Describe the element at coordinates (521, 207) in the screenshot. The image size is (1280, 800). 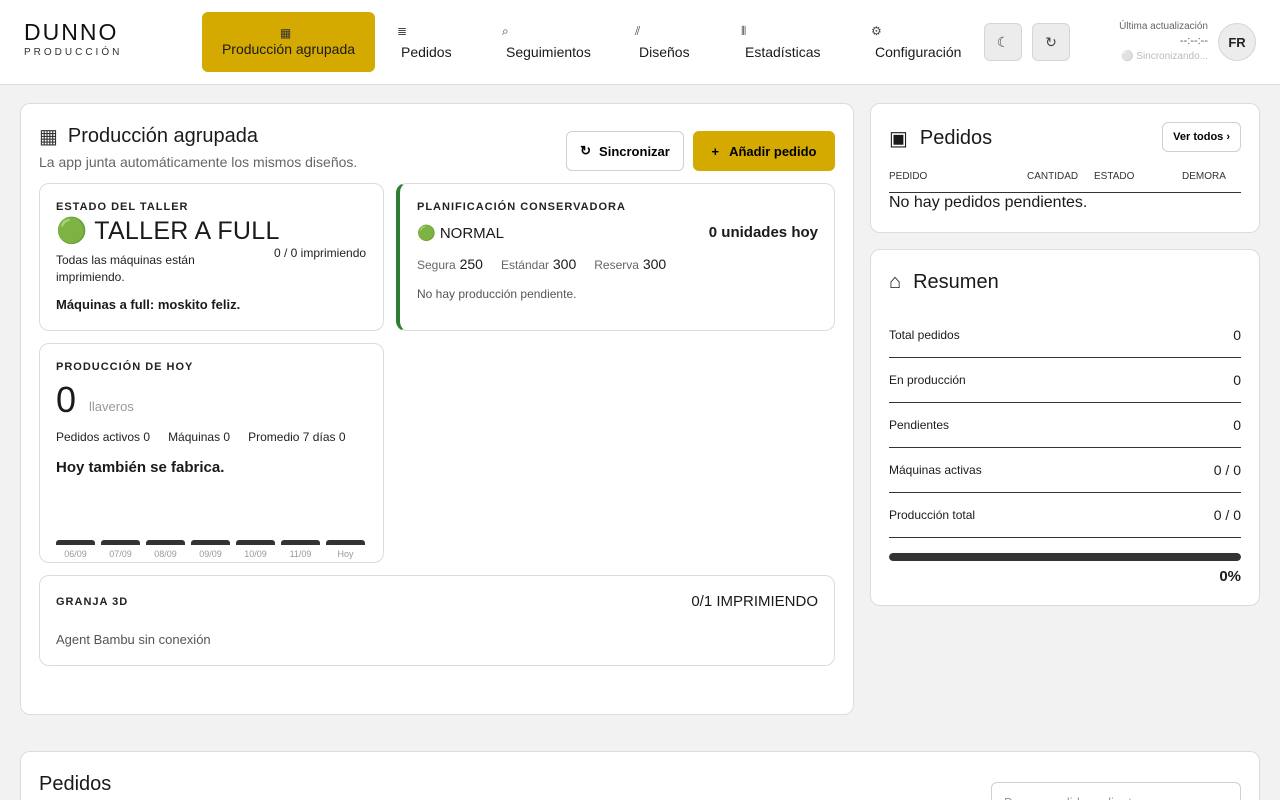
I see `planning-kicker: PLANIFICACIÓN CONSERVADORA` at that location.